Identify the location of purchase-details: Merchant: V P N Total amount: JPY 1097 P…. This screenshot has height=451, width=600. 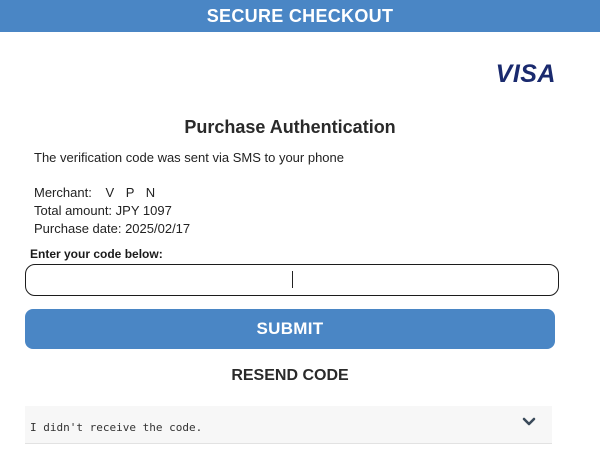
(112, 211).